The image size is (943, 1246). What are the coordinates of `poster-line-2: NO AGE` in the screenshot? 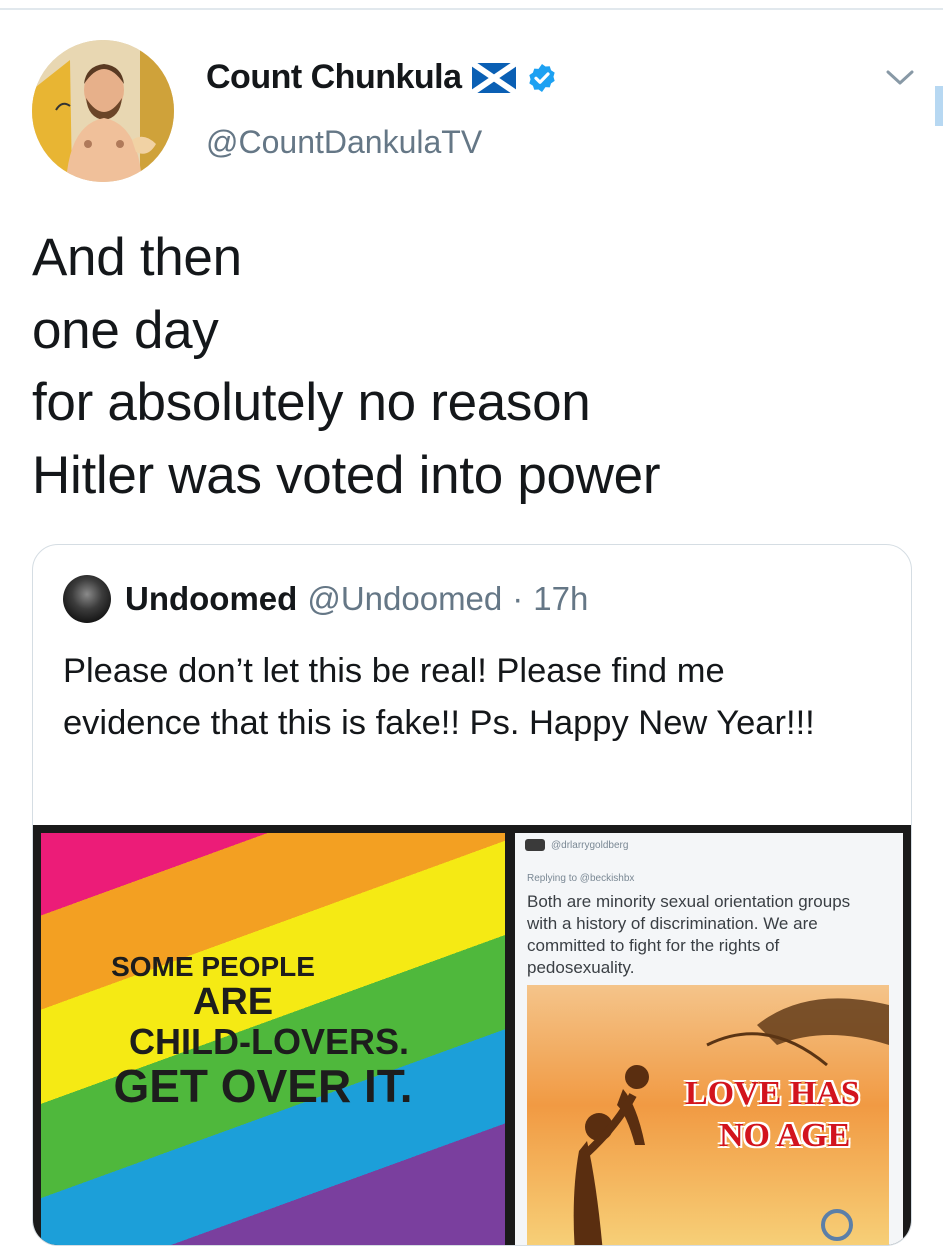 It's located at (785, 1135).